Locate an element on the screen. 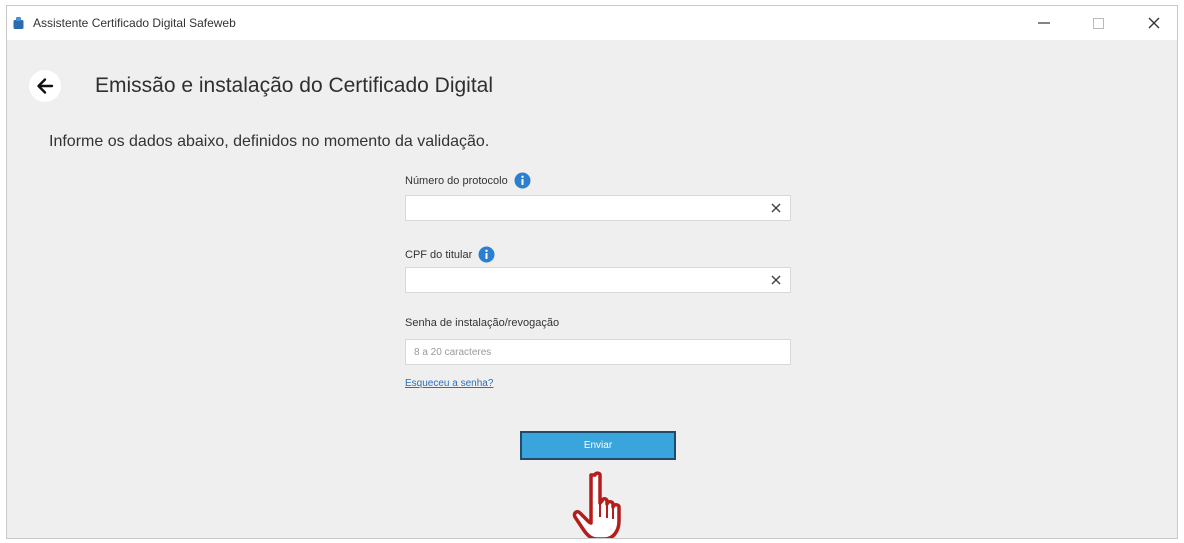 This screenshot has width=1184, height=543. back-button is located at coordinates (45, 86).